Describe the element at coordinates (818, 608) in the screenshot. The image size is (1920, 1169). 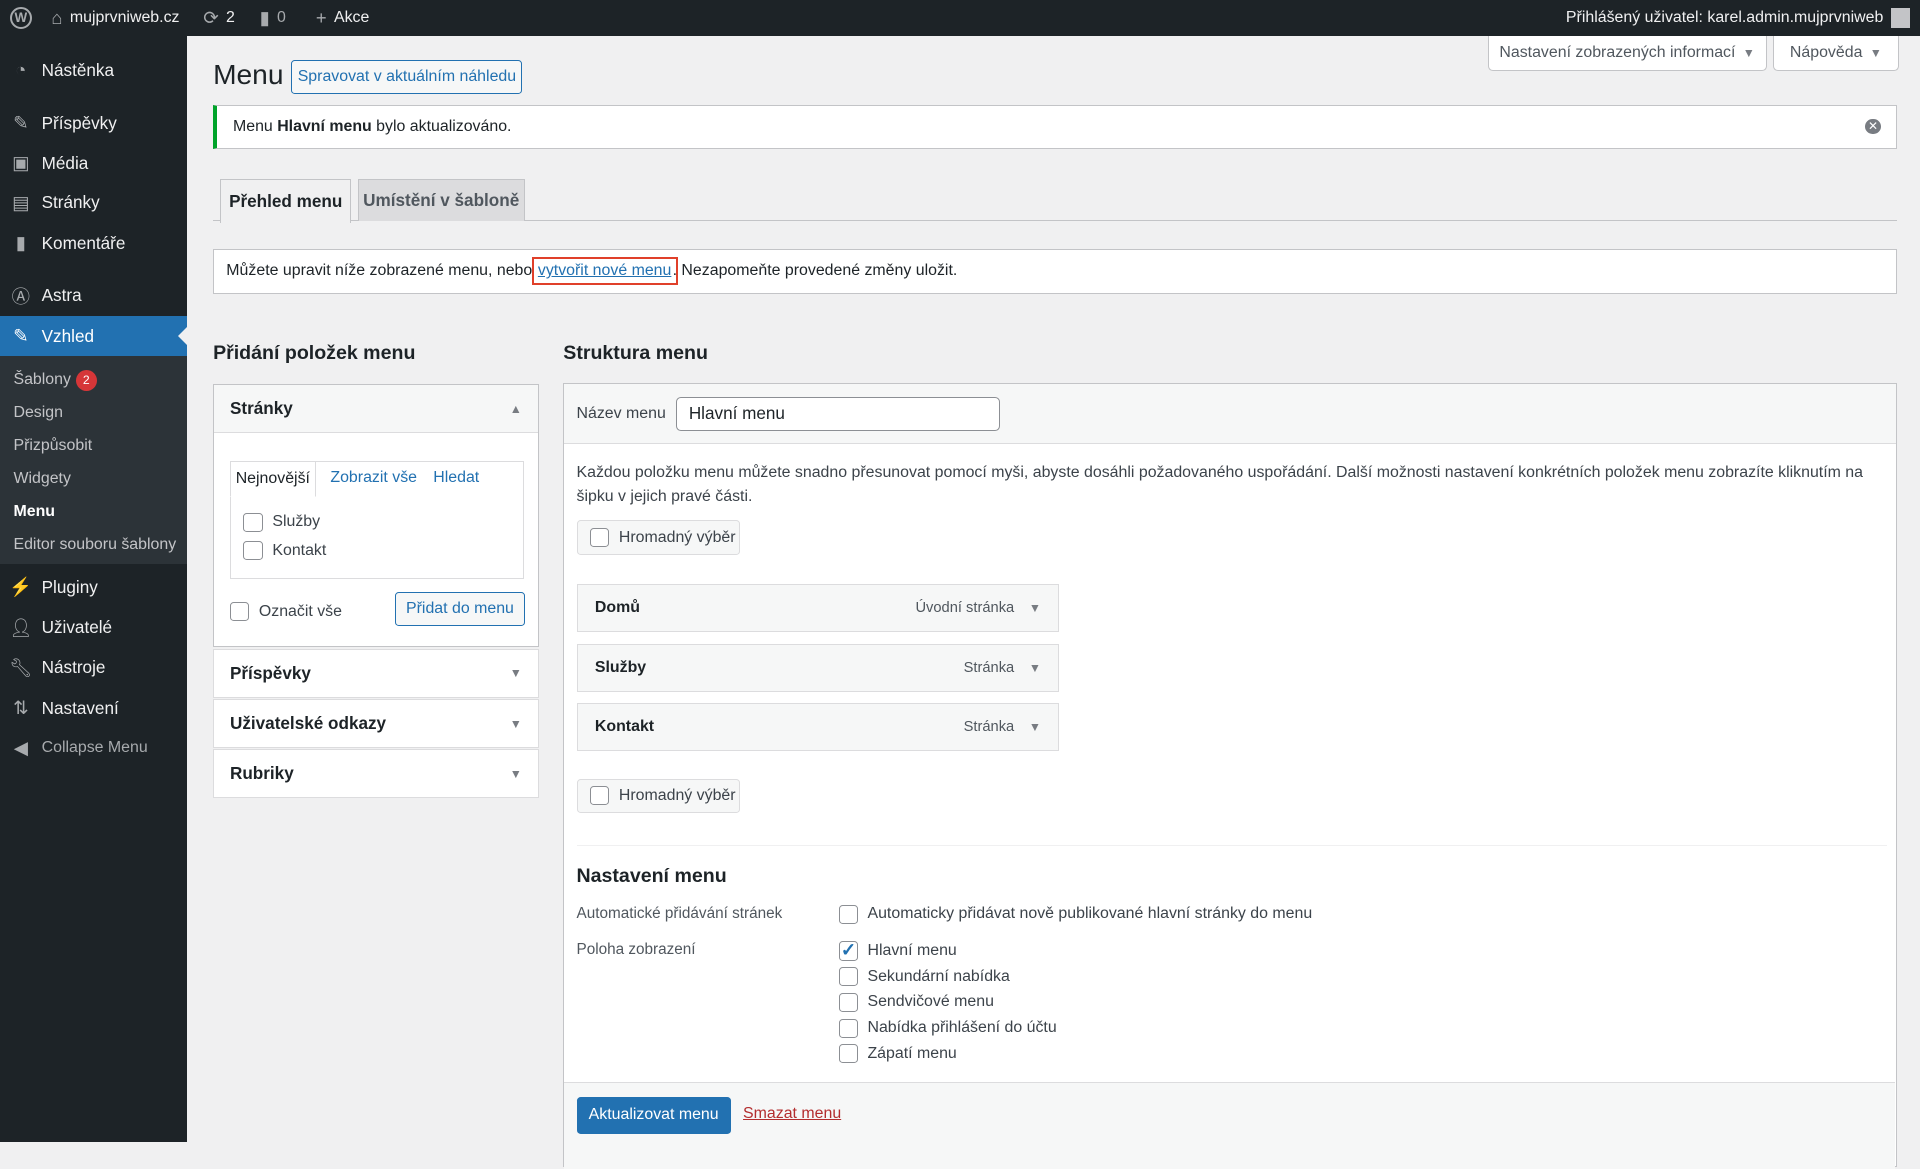
I see `menu-item: Domů Úvodní stránka ▼` at that location.